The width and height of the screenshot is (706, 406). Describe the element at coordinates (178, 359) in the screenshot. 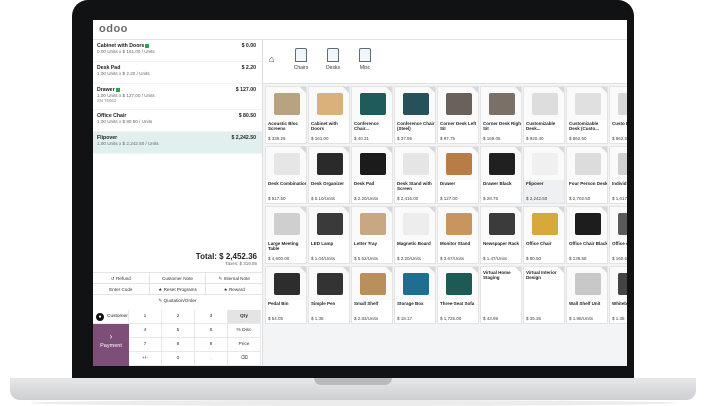

I see `numpad-key: 0` at that location.